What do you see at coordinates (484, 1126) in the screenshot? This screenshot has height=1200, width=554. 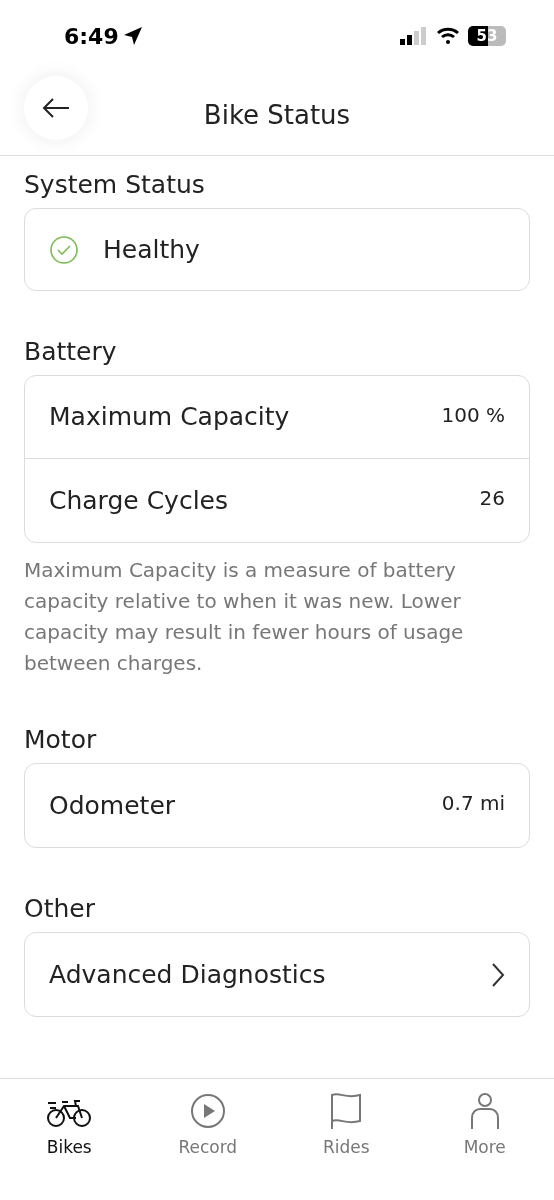 I see `tab-bar-item: More` at bounding box center [484, 1126].